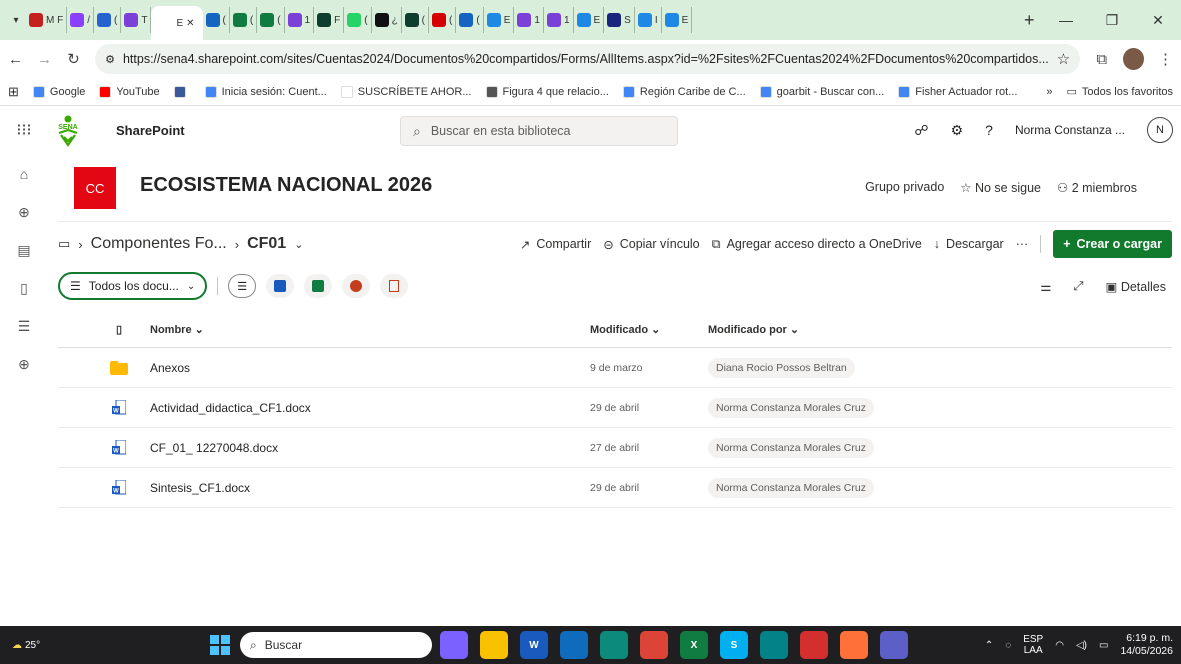 Image resolution: width=1181 pixels, height=664 pixels. I want to click on browser-tab: S, so click(619, 20).